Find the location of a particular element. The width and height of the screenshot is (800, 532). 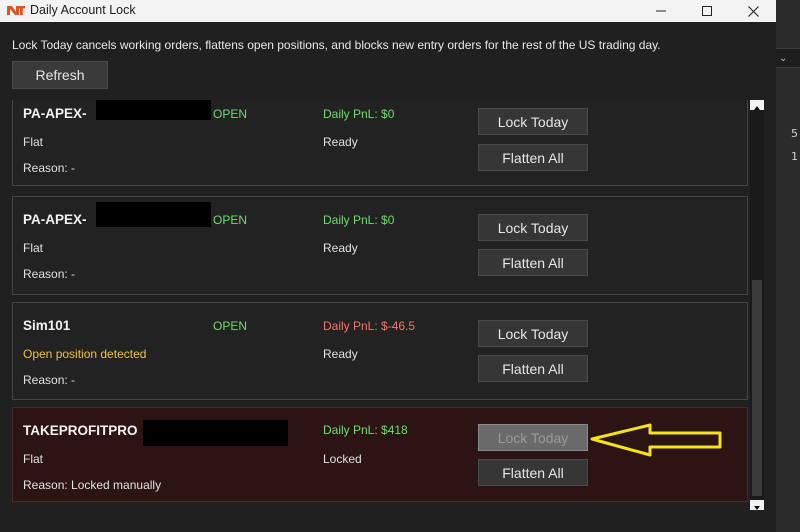

background-app-panel is located at coordinates (788, 266).